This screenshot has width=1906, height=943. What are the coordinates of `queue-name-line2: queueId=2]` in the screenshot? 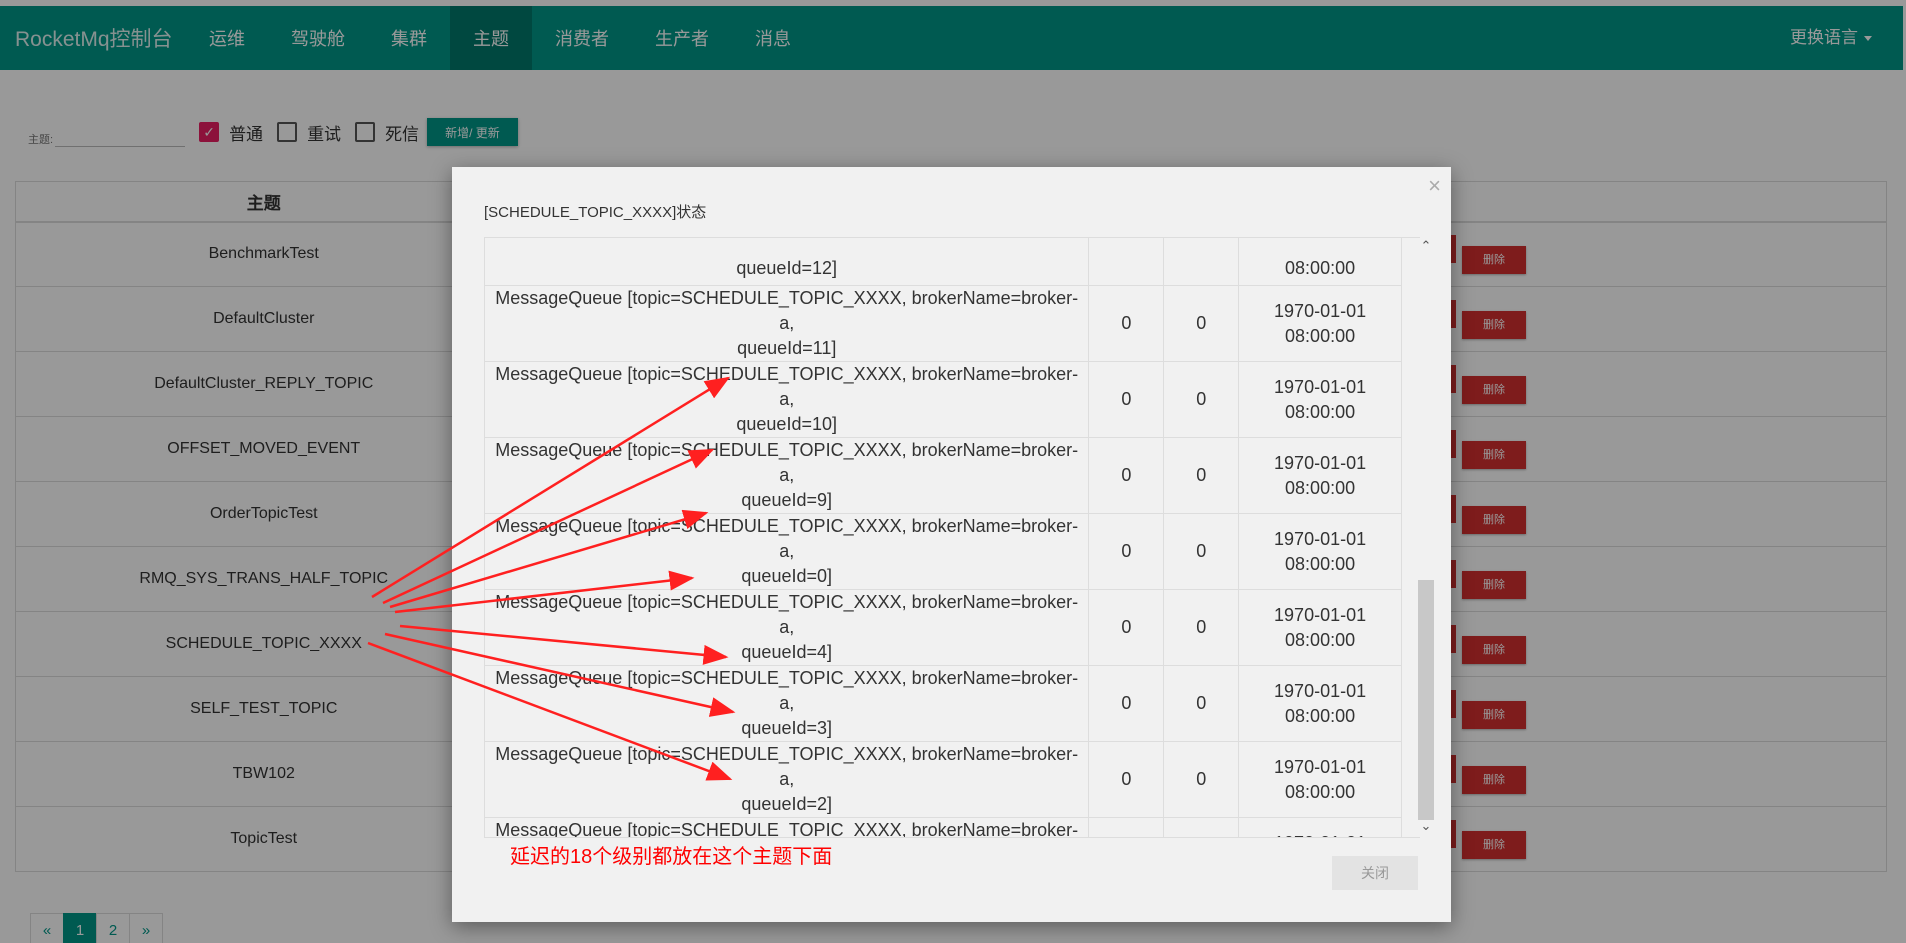 It's located at (786, 804).